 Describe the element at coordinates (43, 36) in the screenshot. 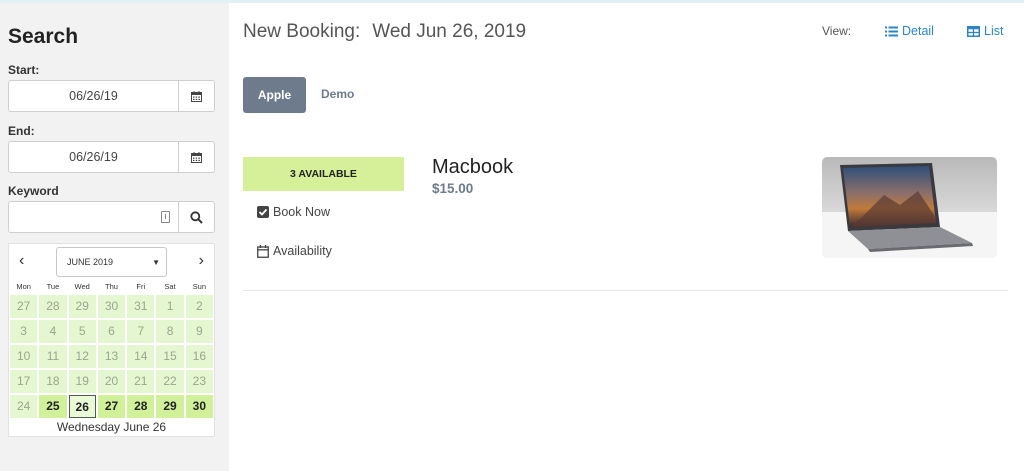

I see `search-title: Search` at that location.